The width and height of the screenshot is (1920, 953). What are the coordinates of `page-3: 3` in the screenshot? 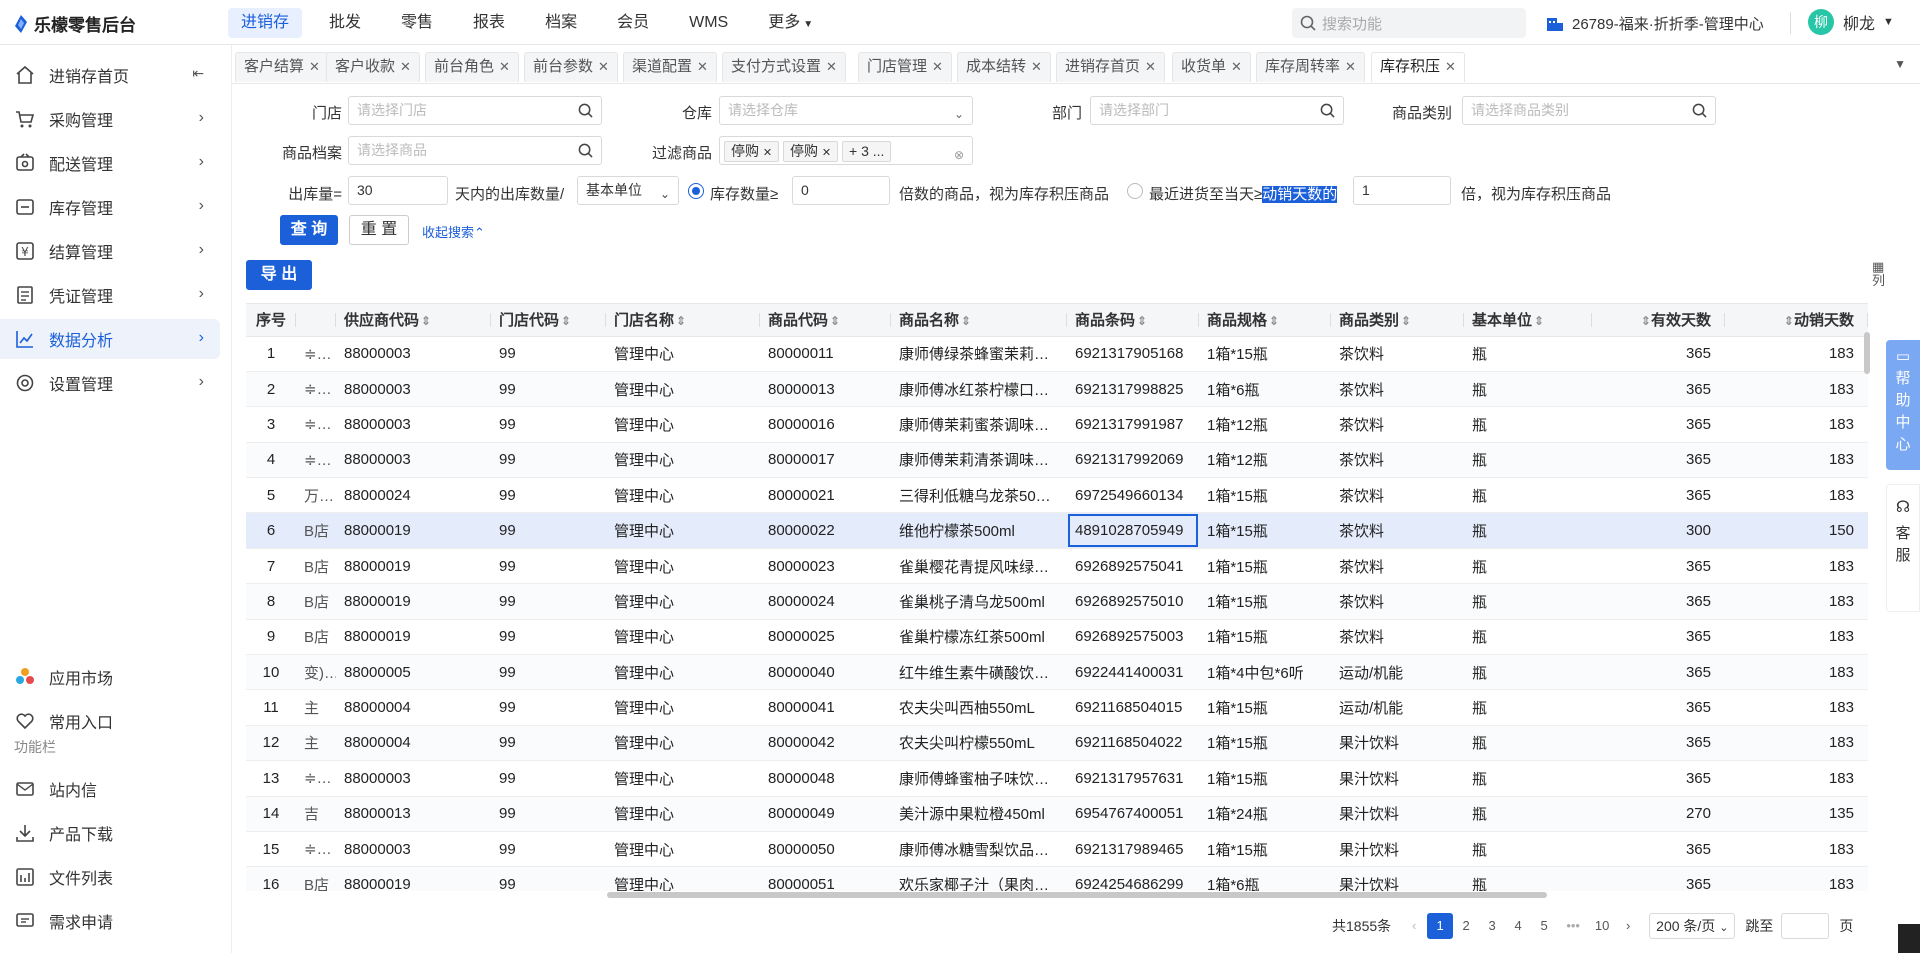 It's located at (1492, 926).